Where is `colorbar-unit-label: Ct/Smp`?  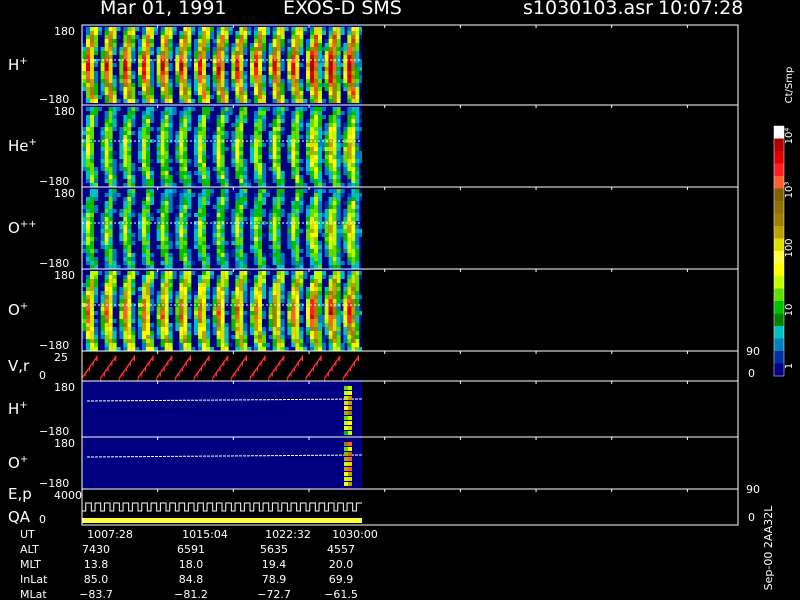 colorbar-unit-label: Ct/Smp is located at coordinates (789, 85).